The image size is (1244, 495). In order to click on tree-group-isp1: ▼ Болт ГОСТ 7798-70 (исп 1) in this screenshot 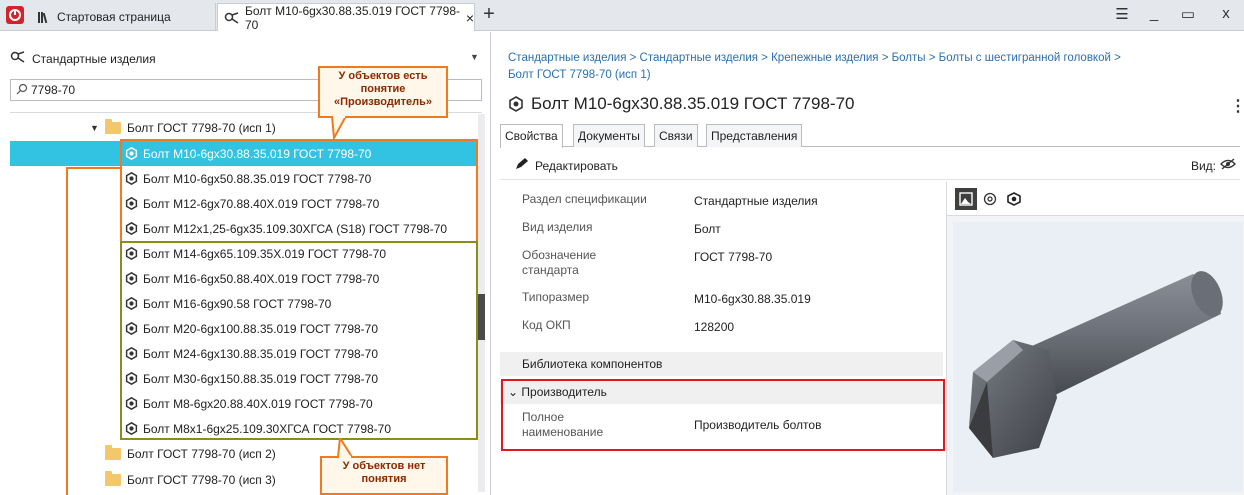, I will do `click(246, 127)`.